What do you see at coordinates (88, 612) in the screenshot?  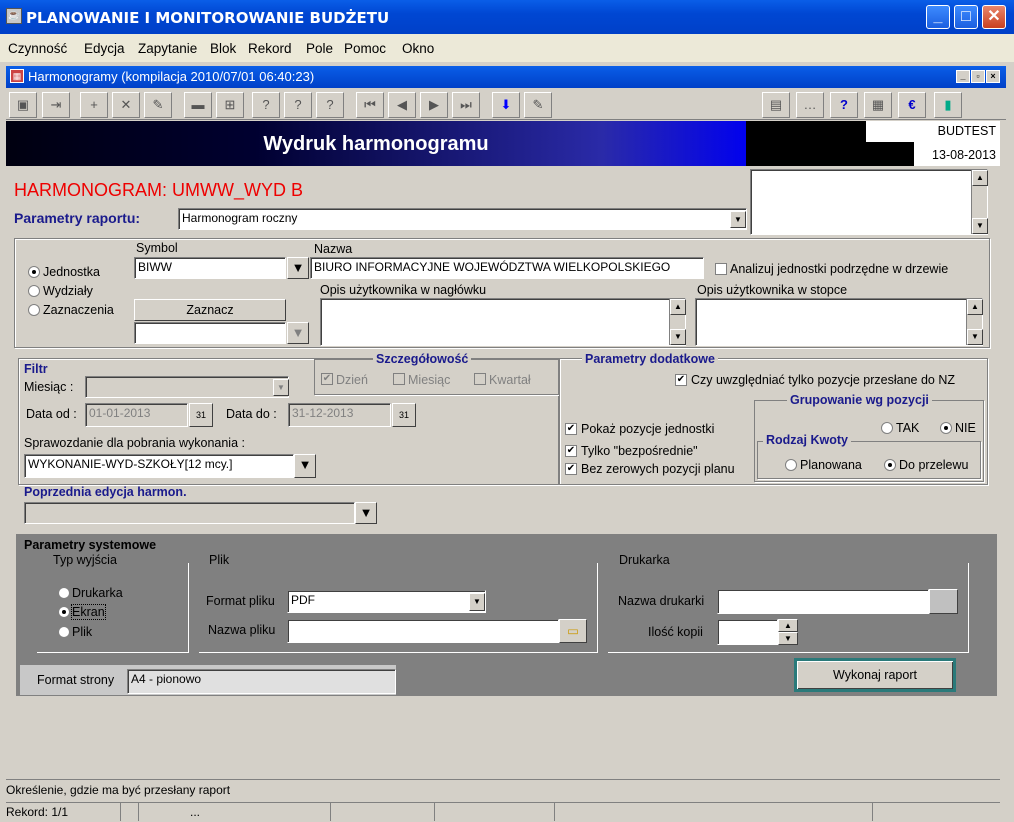 I see `radio-ekran-label: Ekran` at bounding box center [88, 612].